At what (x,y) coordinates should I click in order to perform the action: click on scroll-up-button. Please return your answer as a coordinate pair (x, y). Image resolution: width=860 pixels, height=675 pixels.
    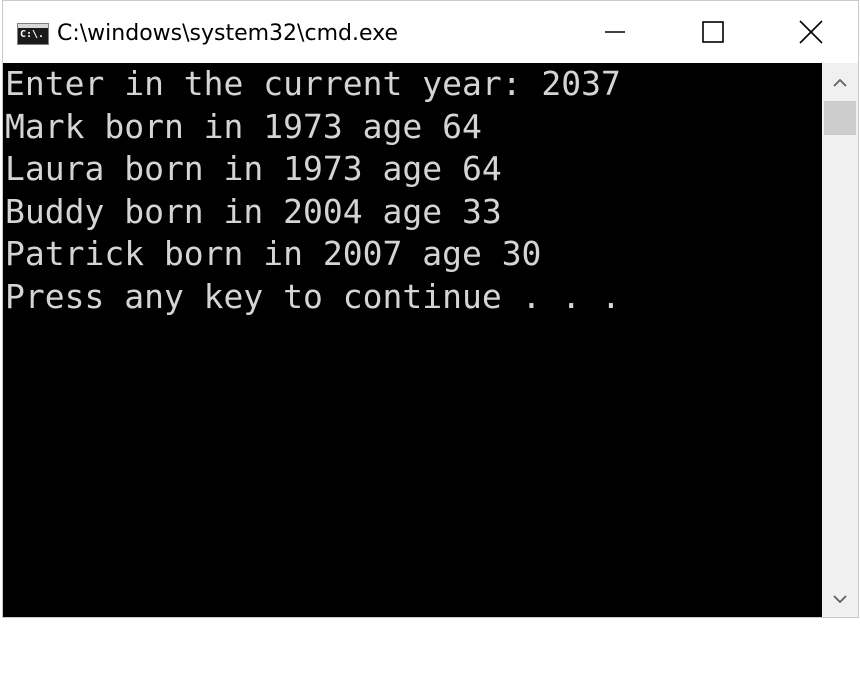
    Looking at the image, I should click on (840, 83).